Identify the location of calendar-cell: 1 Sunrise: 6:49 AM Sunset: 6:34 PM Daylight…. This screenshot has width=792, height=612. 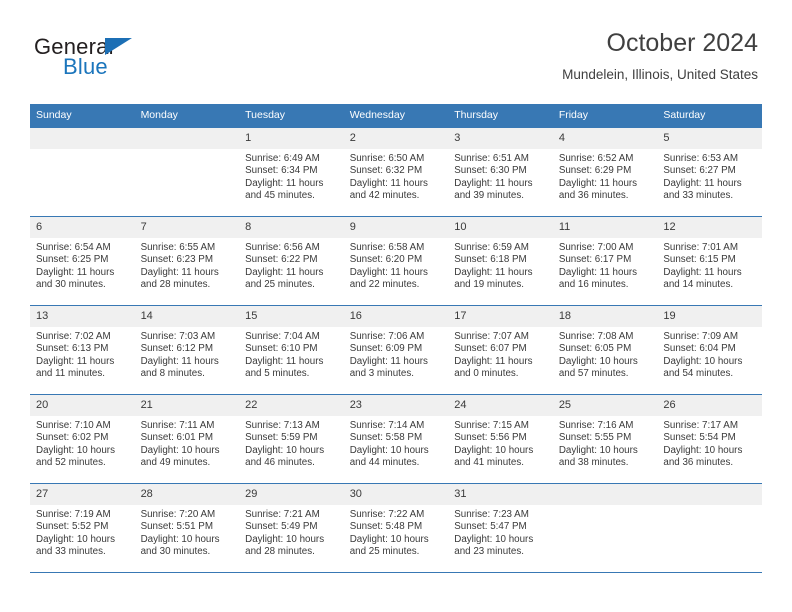
(291, 172).